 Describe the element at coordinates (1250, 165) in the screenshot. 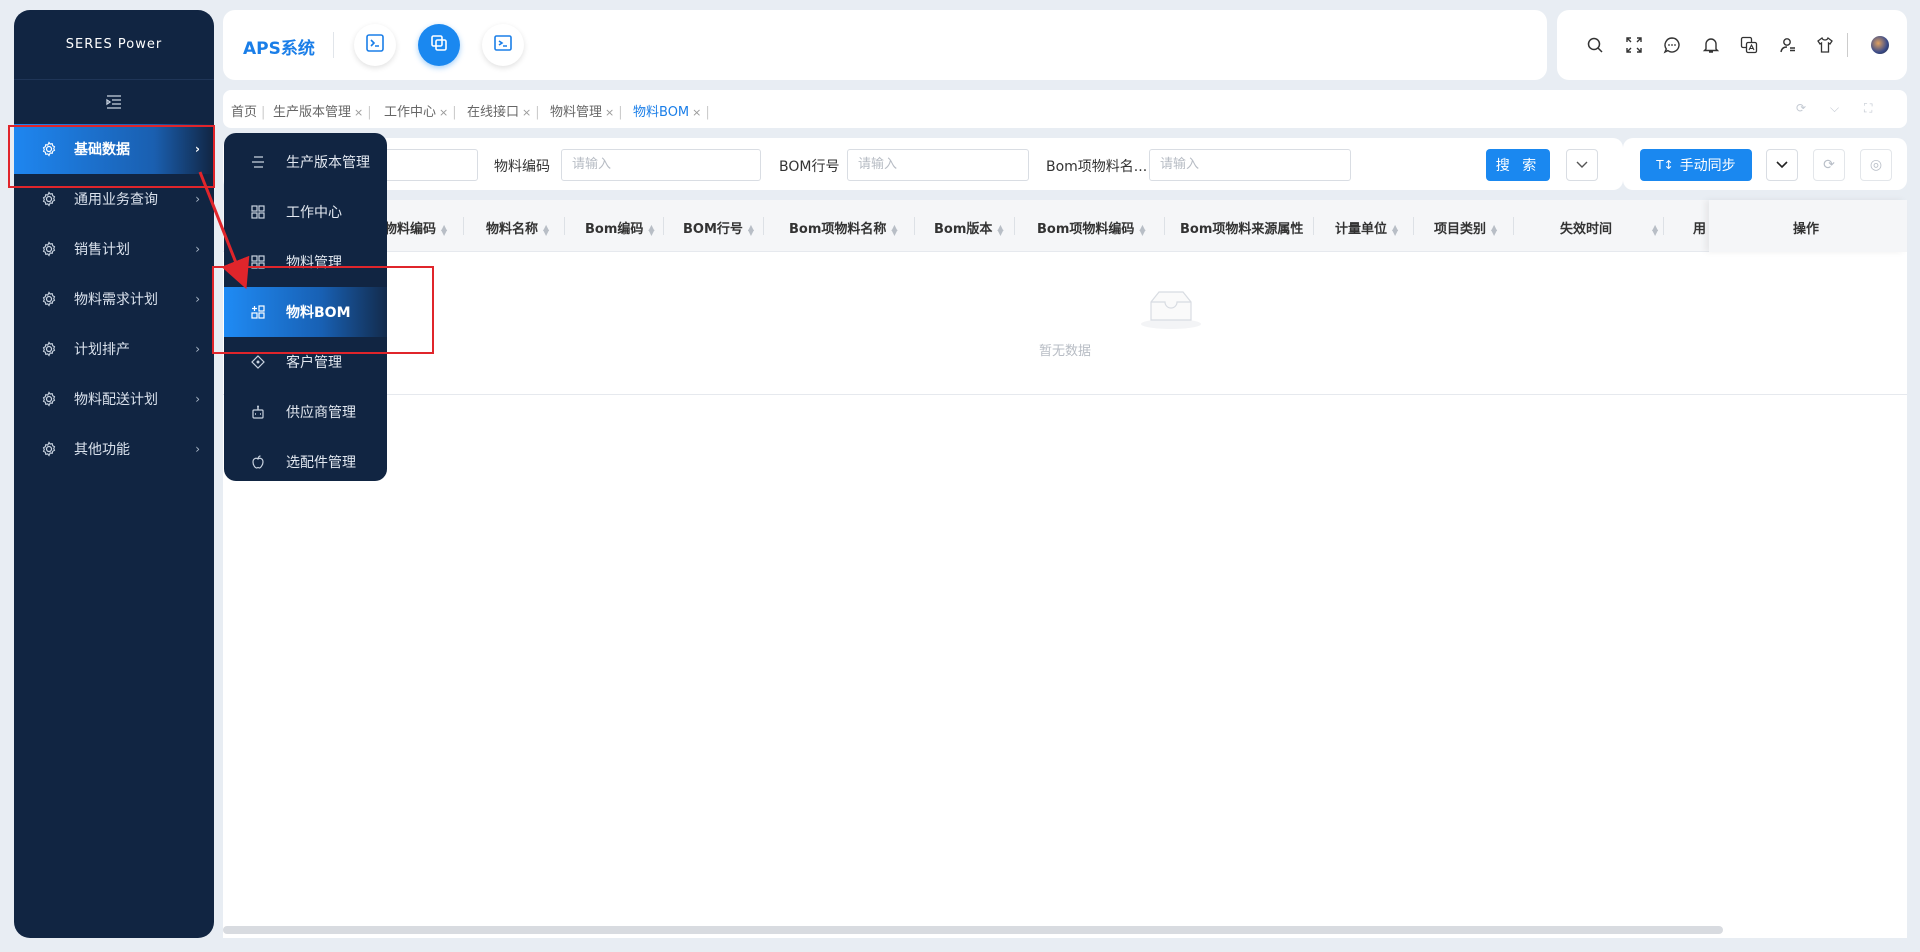

I see `bom-item-name-input: 请输入` at that location.